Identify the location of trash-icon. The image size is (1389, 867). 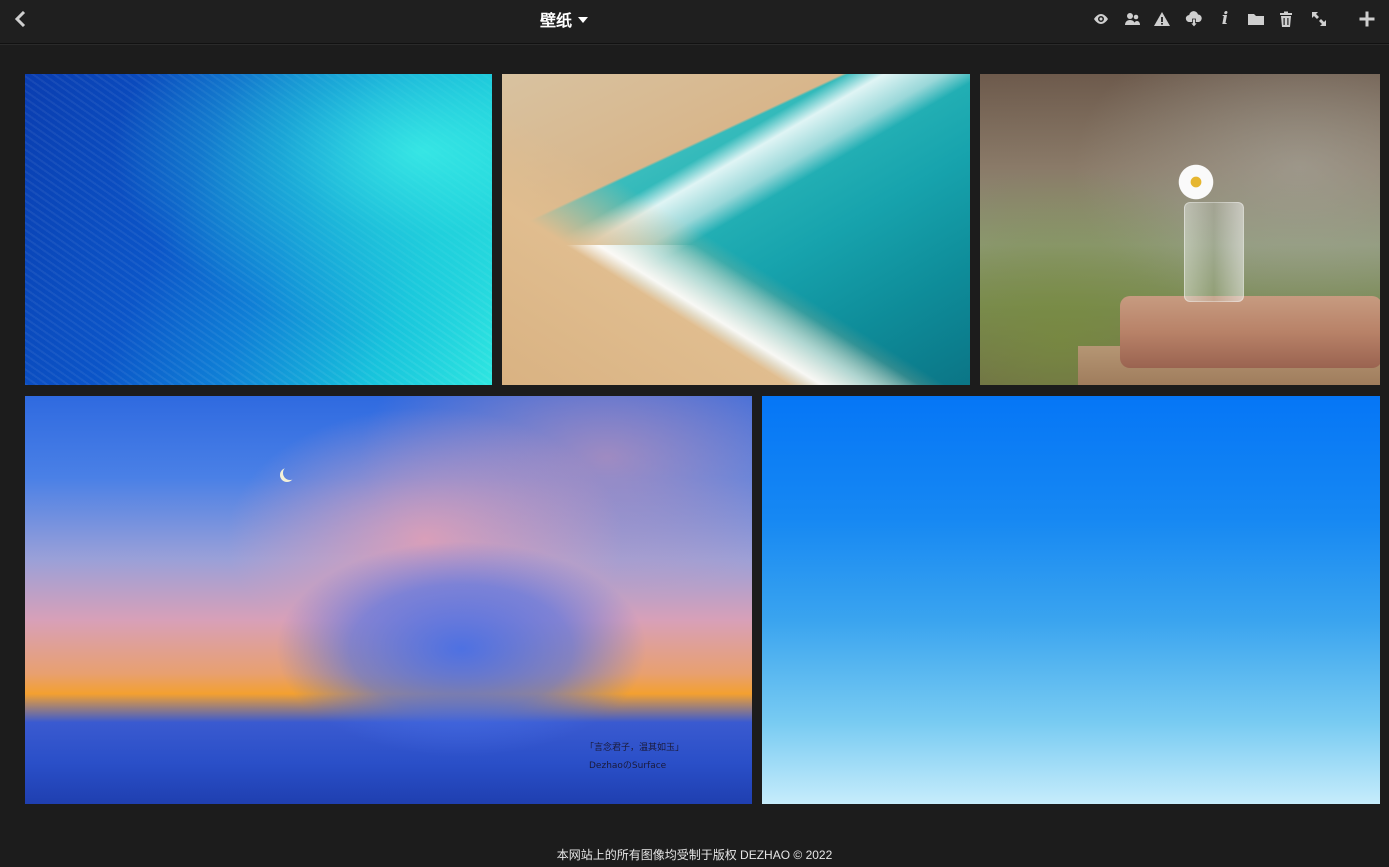
(1286, 19).